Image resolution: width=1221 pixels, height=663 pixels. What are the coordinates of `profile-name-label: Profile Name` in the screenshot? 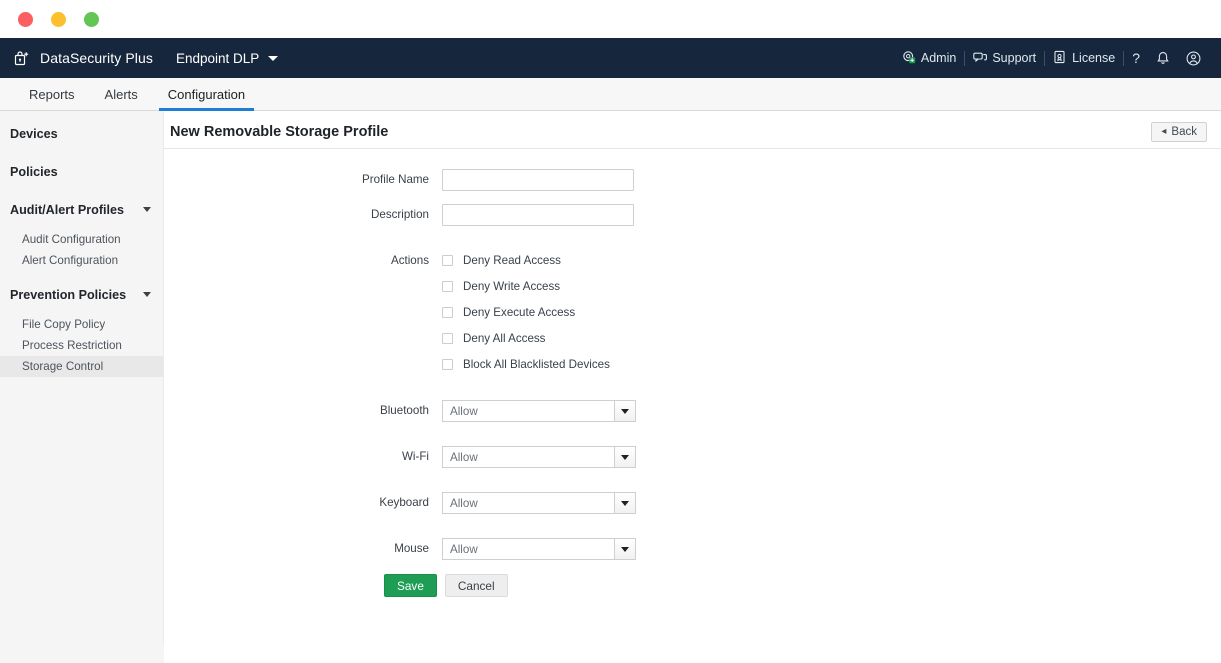 It's located at (395, 179).